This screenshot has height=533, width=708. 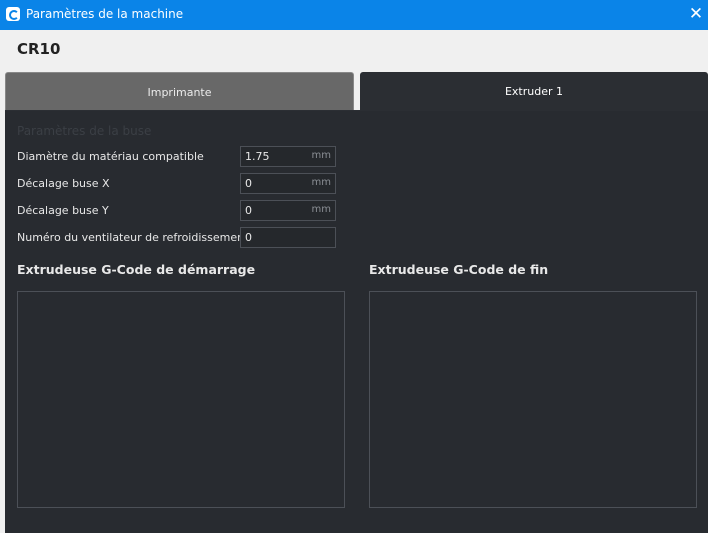 I want to click on start-gcode-heading: Extrudeuse G-Code de démarrage, so click(x=136, y=269).